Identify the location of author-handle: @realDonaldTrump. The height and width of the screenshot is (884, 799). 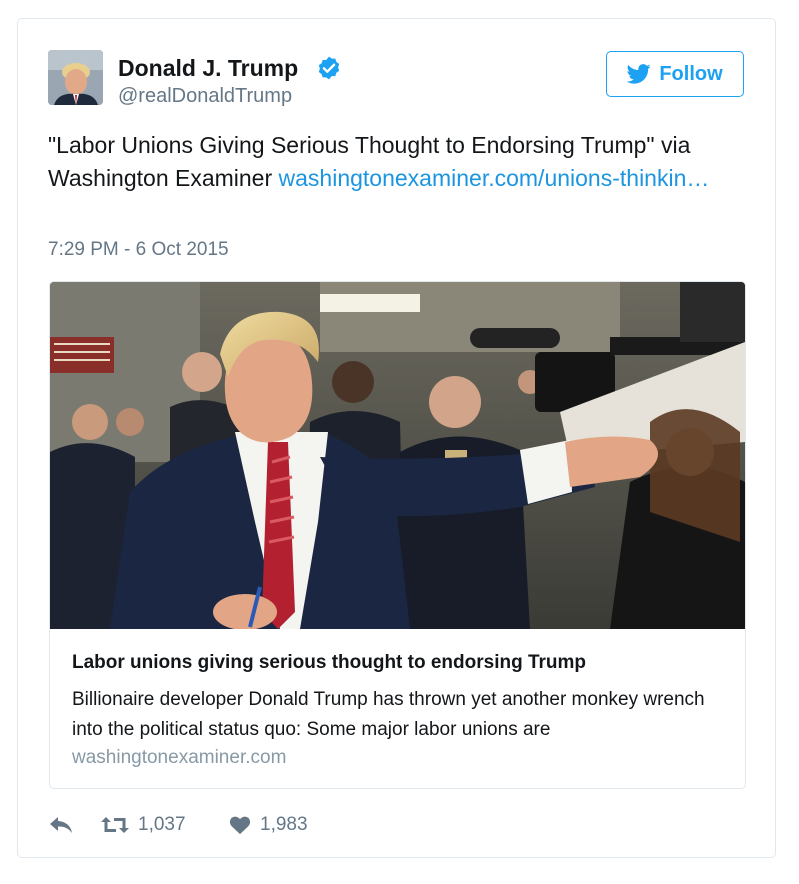
(205, 96).